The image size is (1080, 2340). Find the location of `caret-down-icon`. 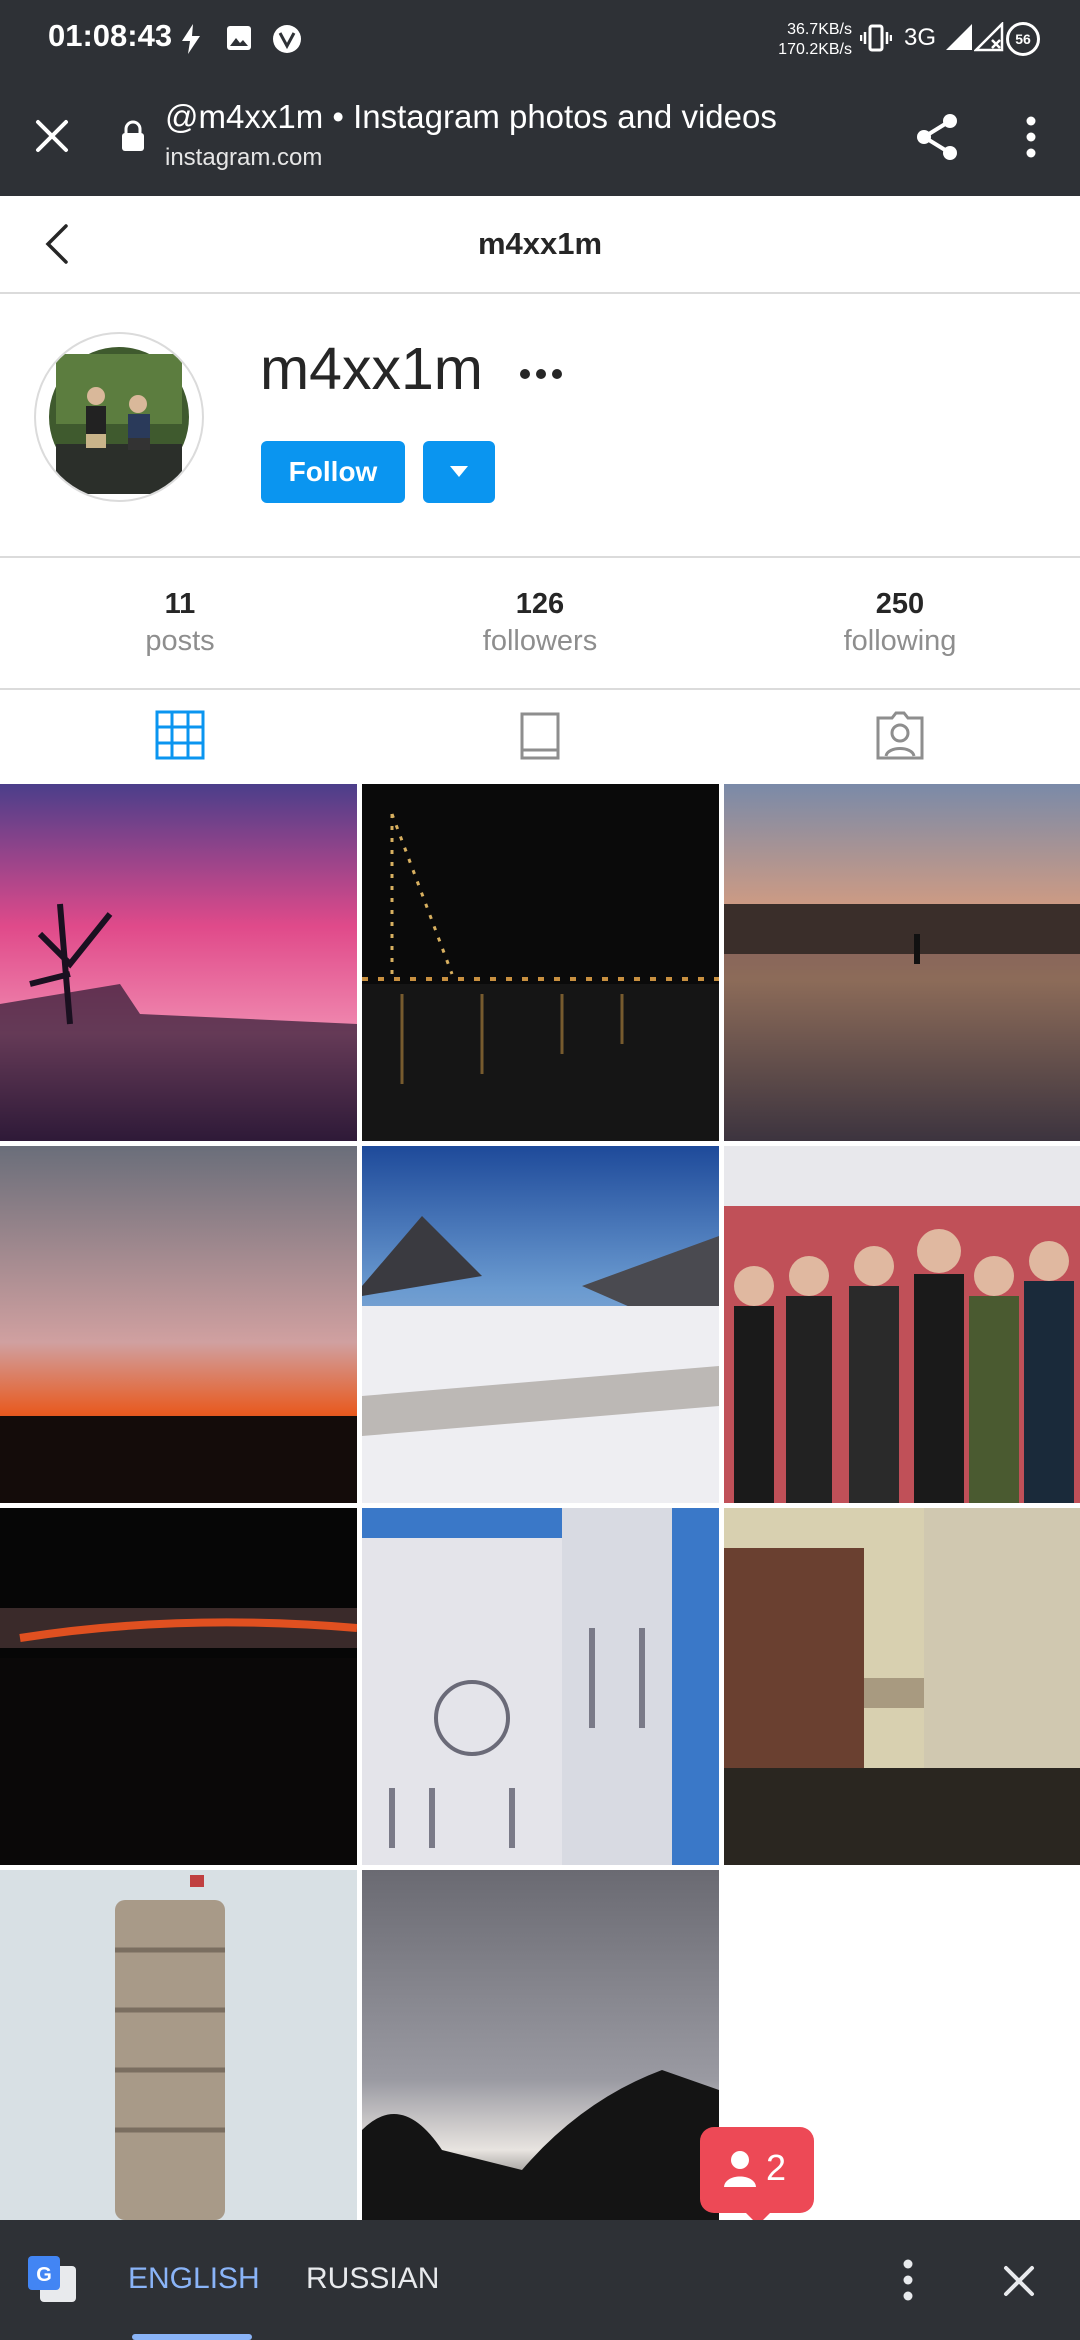

caret-down-icon is located at coordinates (459, 471).